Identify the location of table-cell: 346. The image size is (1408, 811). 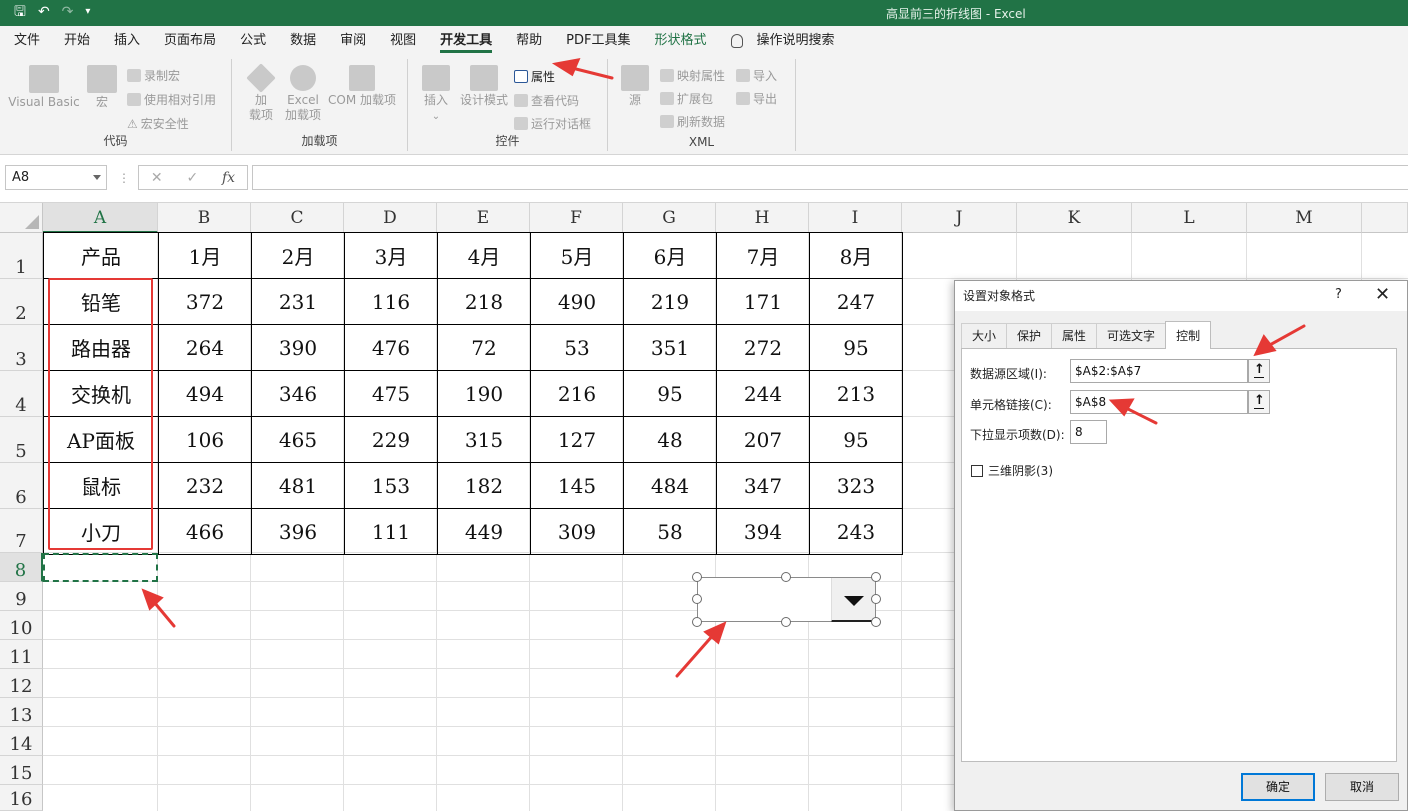
(298, 393).